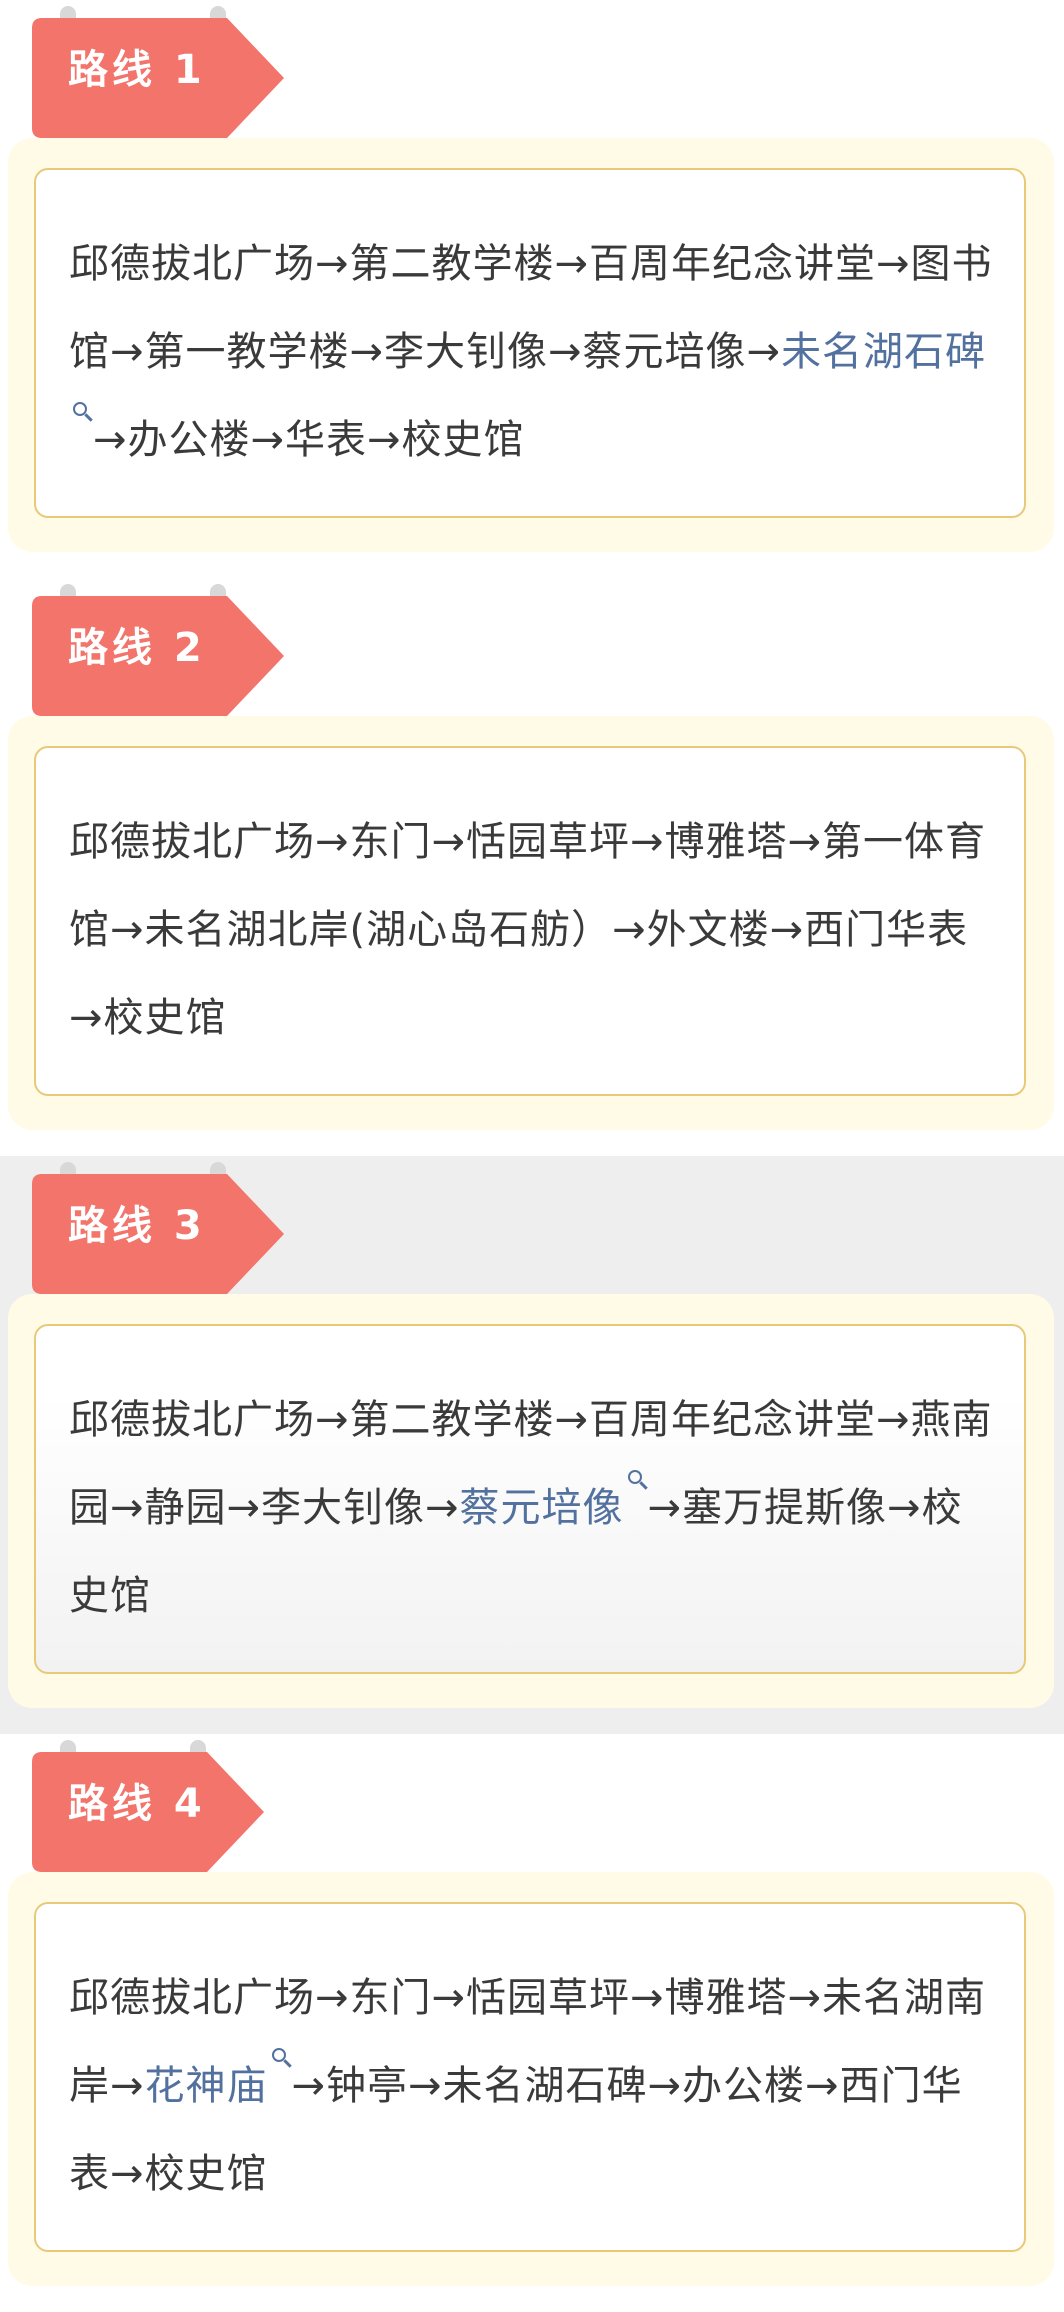 The width and height of the screenshot is (1064, 2312). Describe the element at coordinates (541, 1508) in the screenshot. I see `route-link-label: 蔡元培像` at that location.